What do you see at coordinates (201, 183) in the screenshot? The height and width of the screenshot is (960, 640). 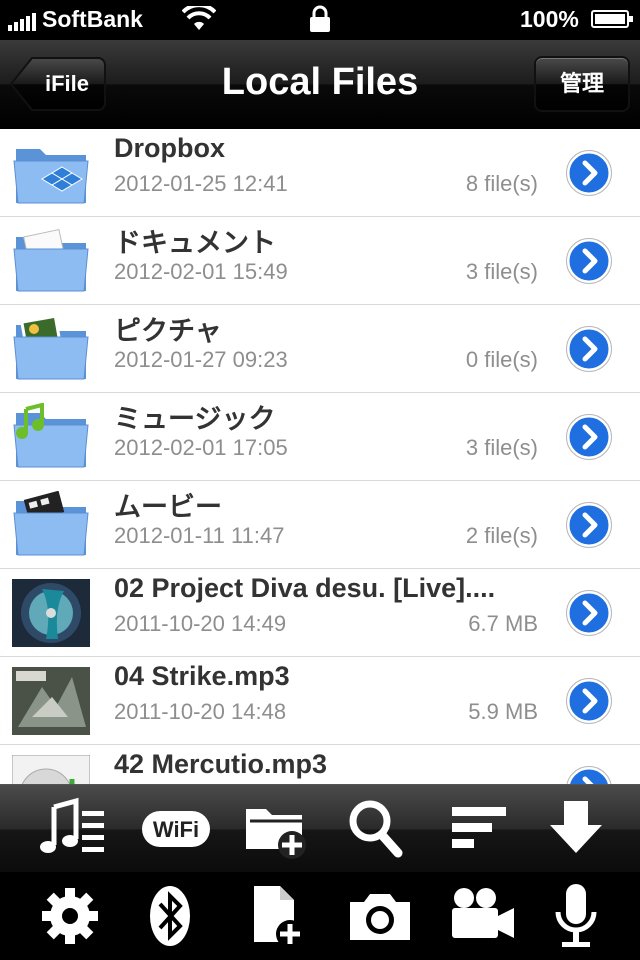 I see `file-date: 2012-01-25 12:41` at bounding box center [201, 183].